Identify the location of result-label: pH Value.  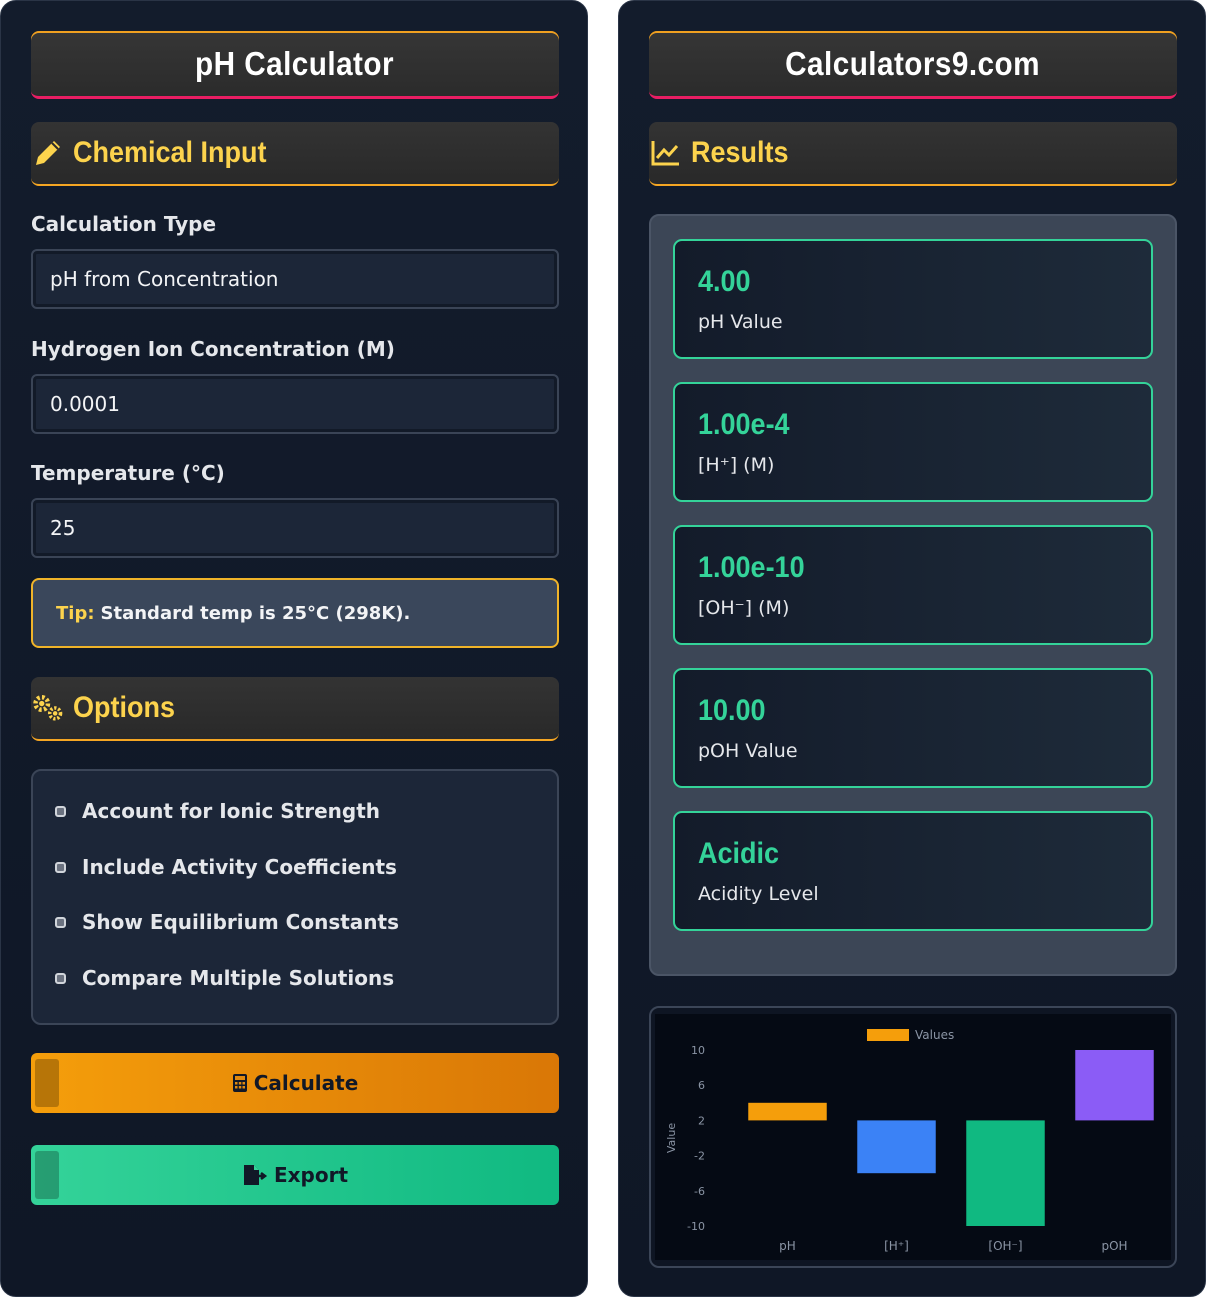
(740, 322).